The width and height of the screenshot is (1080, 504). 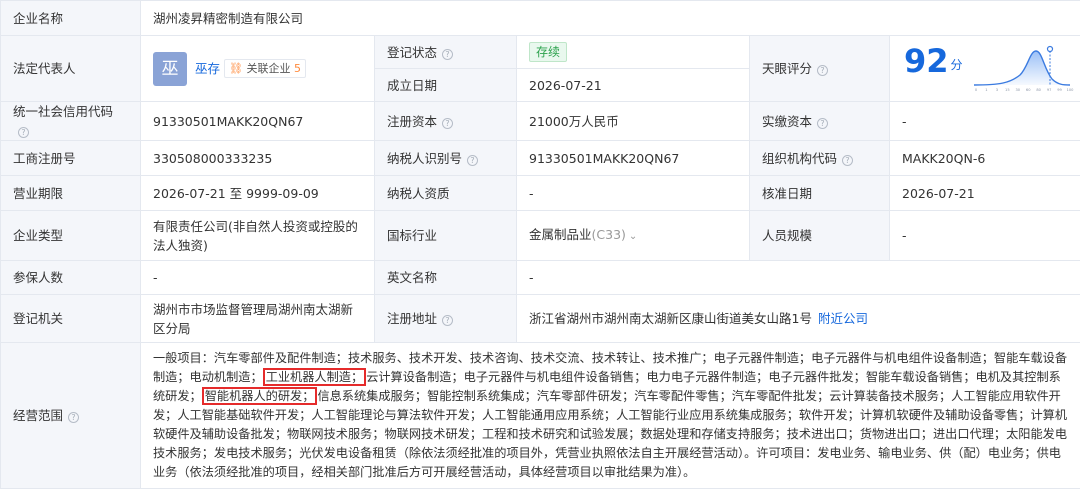 What do you see at coordinates (819, 193) in the screenshot?
I see `label-approval-date: 核准日期` at bounding box center [819, 193].